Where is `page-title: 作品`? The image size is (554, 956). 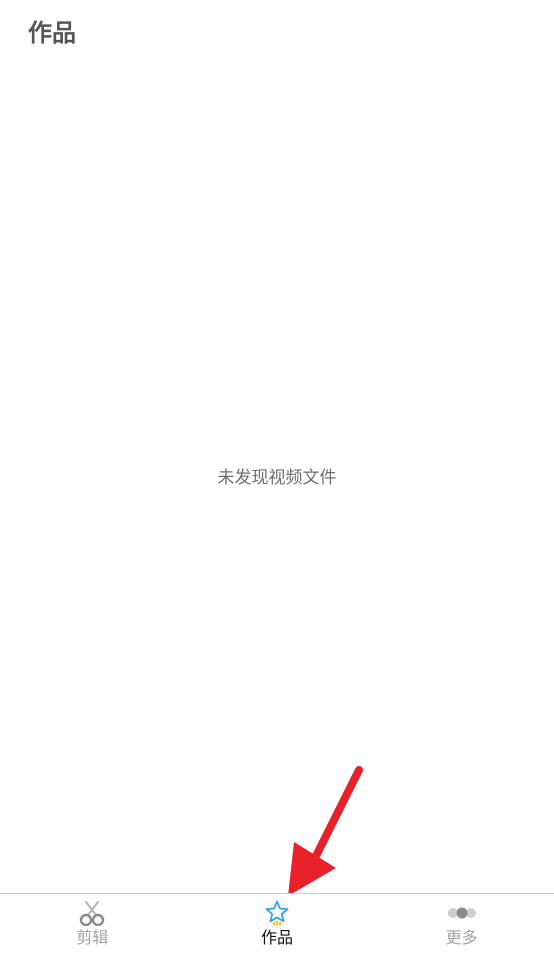 page-title: 作品 is located at coordinates (52, 33).